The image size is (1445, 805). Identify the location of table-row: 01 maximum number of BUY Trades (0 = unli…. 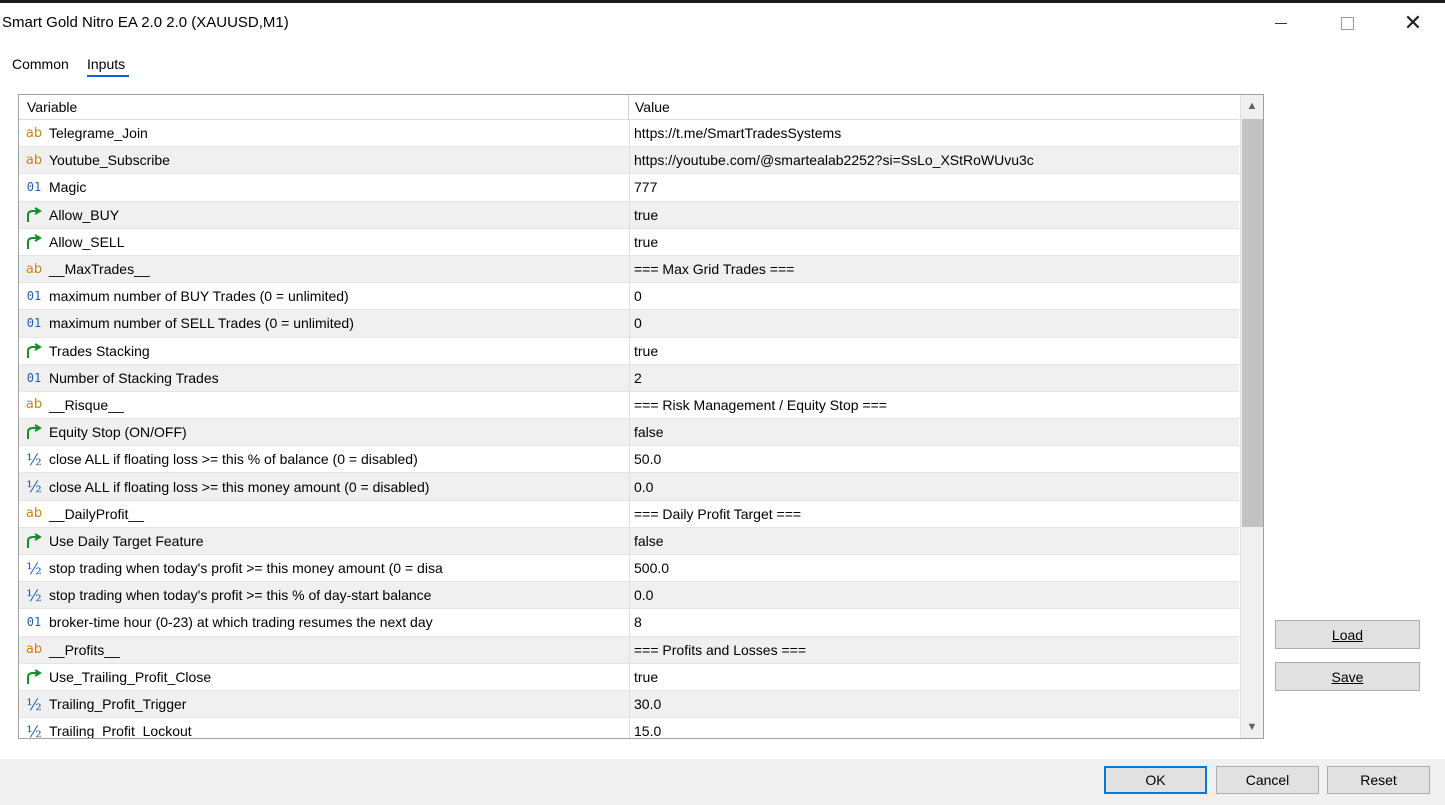
(629, 297).